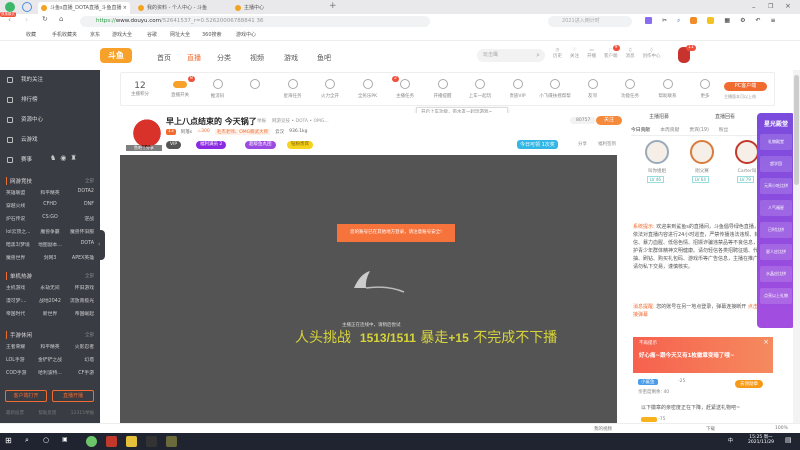 This screenshot has width=800, height=450. What do you see at coordinates (79, 244) in the screenshot?
I see `game-link: DOTA` at bounding box center [79, 244].